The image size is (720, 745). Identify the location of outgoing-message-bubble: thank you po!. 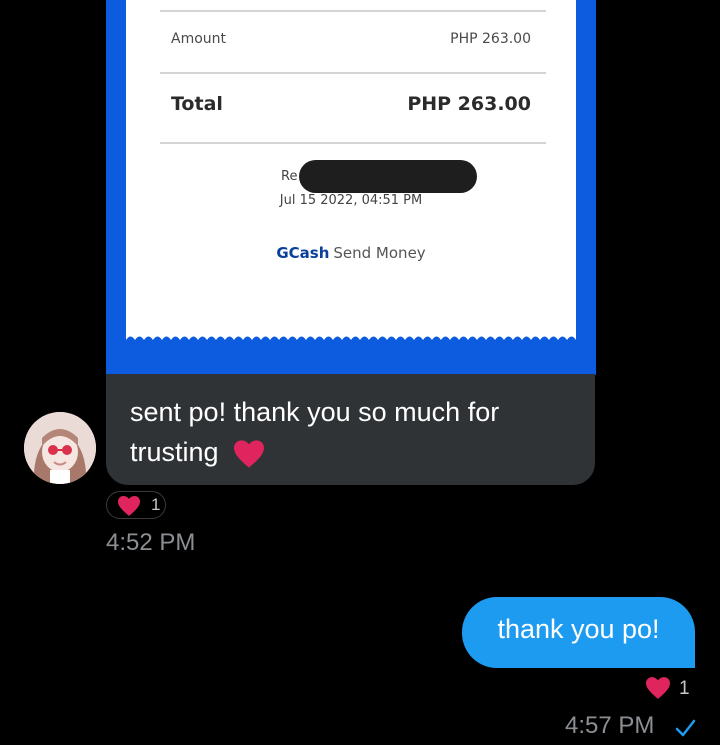
(578, 632).